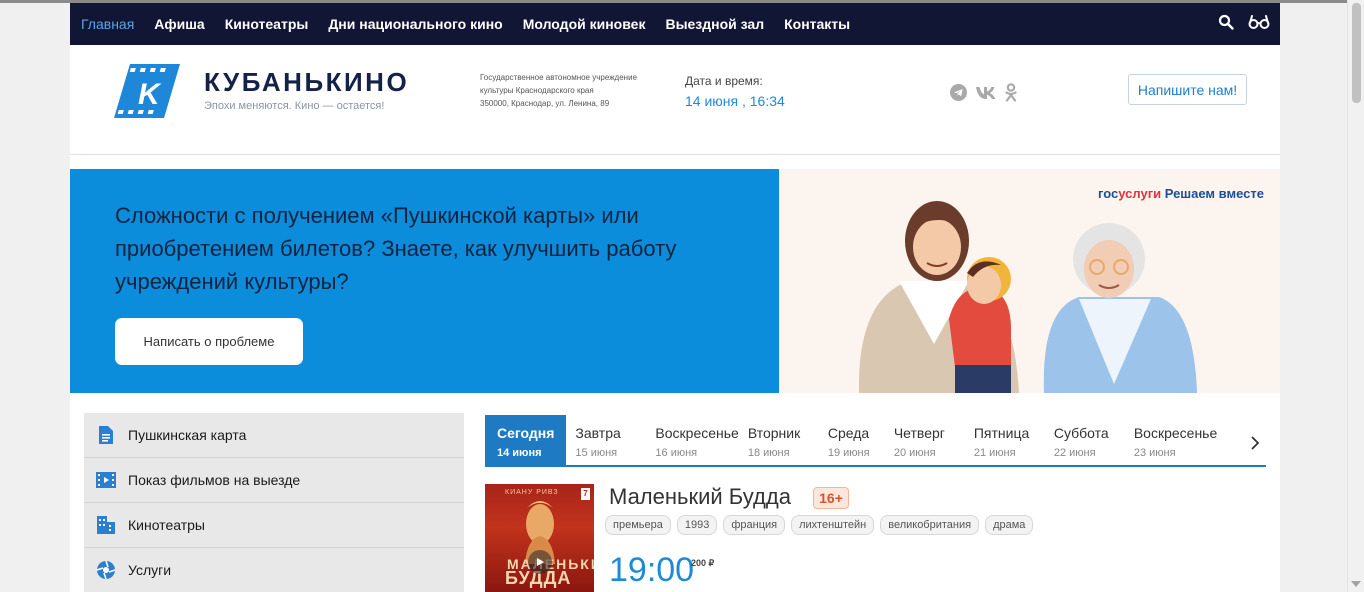 This screenshot has height=592, width=1364. I want to click on tag-year: 1993, so click(697, 525).